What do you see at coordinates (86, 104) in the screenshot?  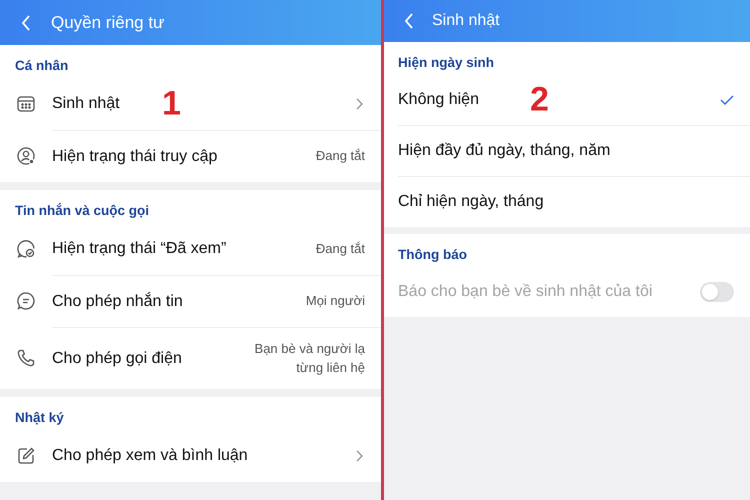 I see `setting-label: Sinh nhật` at bounding box center [86, 104].